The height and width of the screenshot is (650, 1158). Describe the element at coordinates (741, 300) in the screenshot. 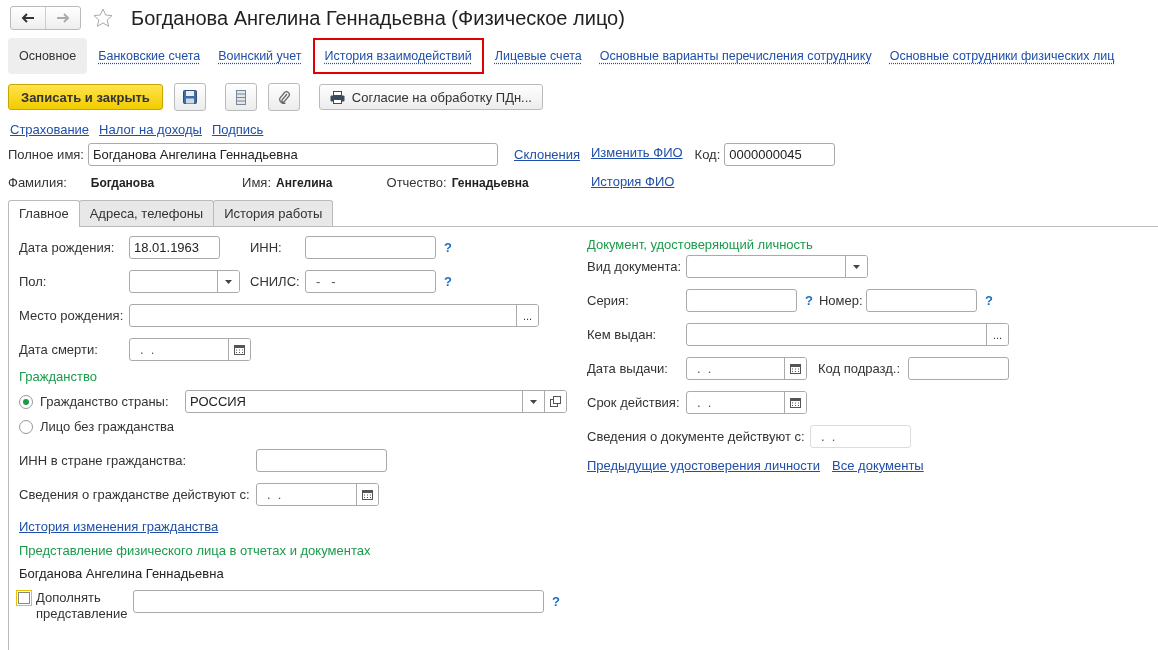

I see `series-field` at that location.